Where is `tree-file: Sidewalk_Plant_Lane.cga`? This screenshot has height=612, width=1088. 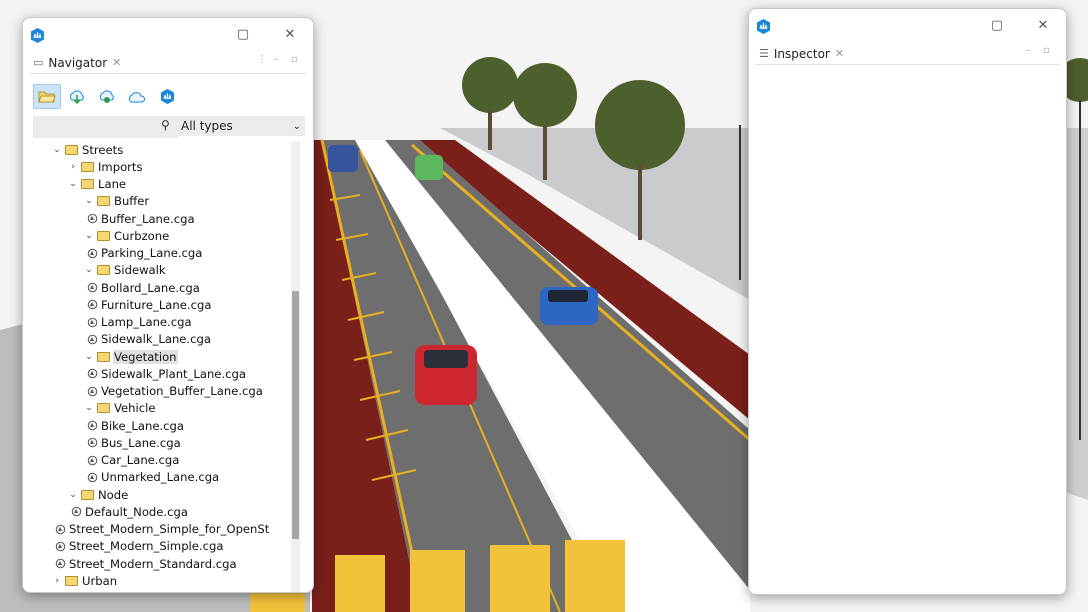
tree-file: Sidewalk_Plant_Lane.cga is located at coordinates (167, 373).